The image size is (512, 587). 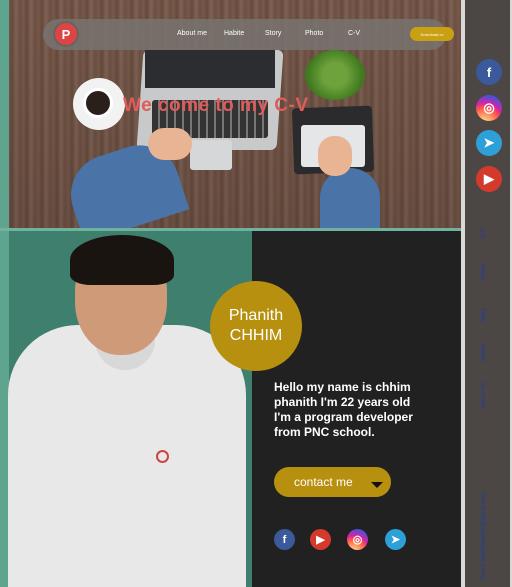 I want to click on nav-item-story: Story, so click(x=273, y=33).